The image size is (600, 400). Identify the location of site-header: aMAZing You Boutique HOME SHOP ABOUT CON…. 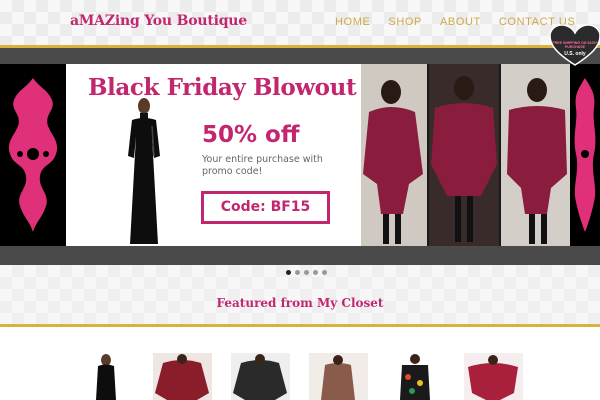
(300, 22).